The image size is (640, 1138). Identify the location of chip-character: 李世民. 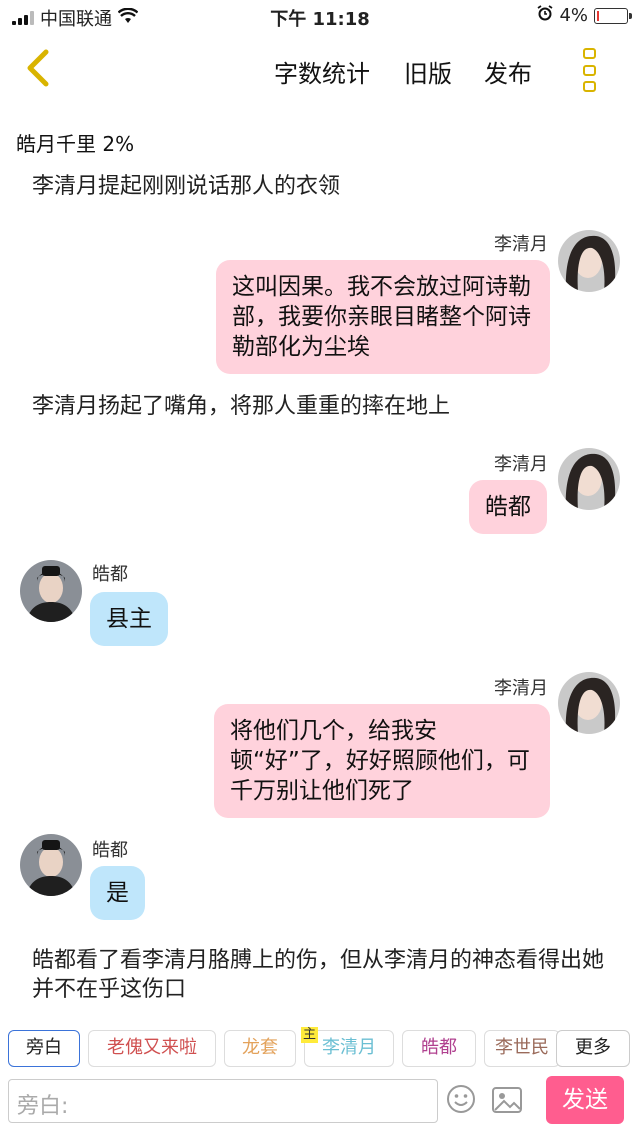
(522, 1048).